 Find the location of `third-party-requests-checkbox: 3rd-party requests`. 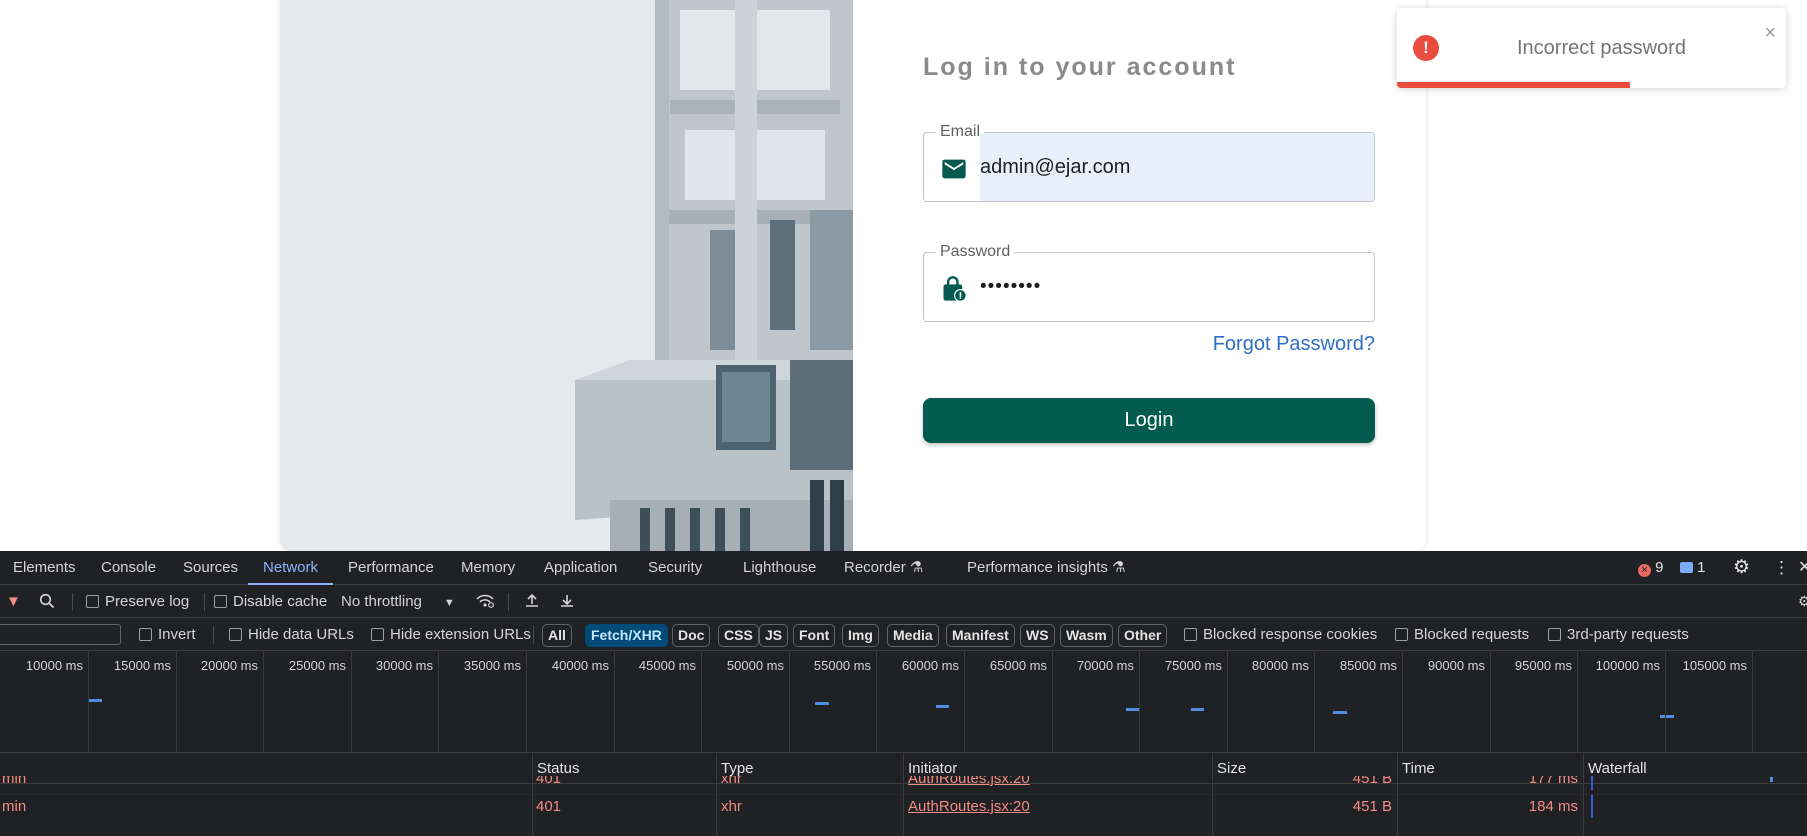

third-party-requests-checkbox: 3rd-party requests is located at coordinates (1618, 634).